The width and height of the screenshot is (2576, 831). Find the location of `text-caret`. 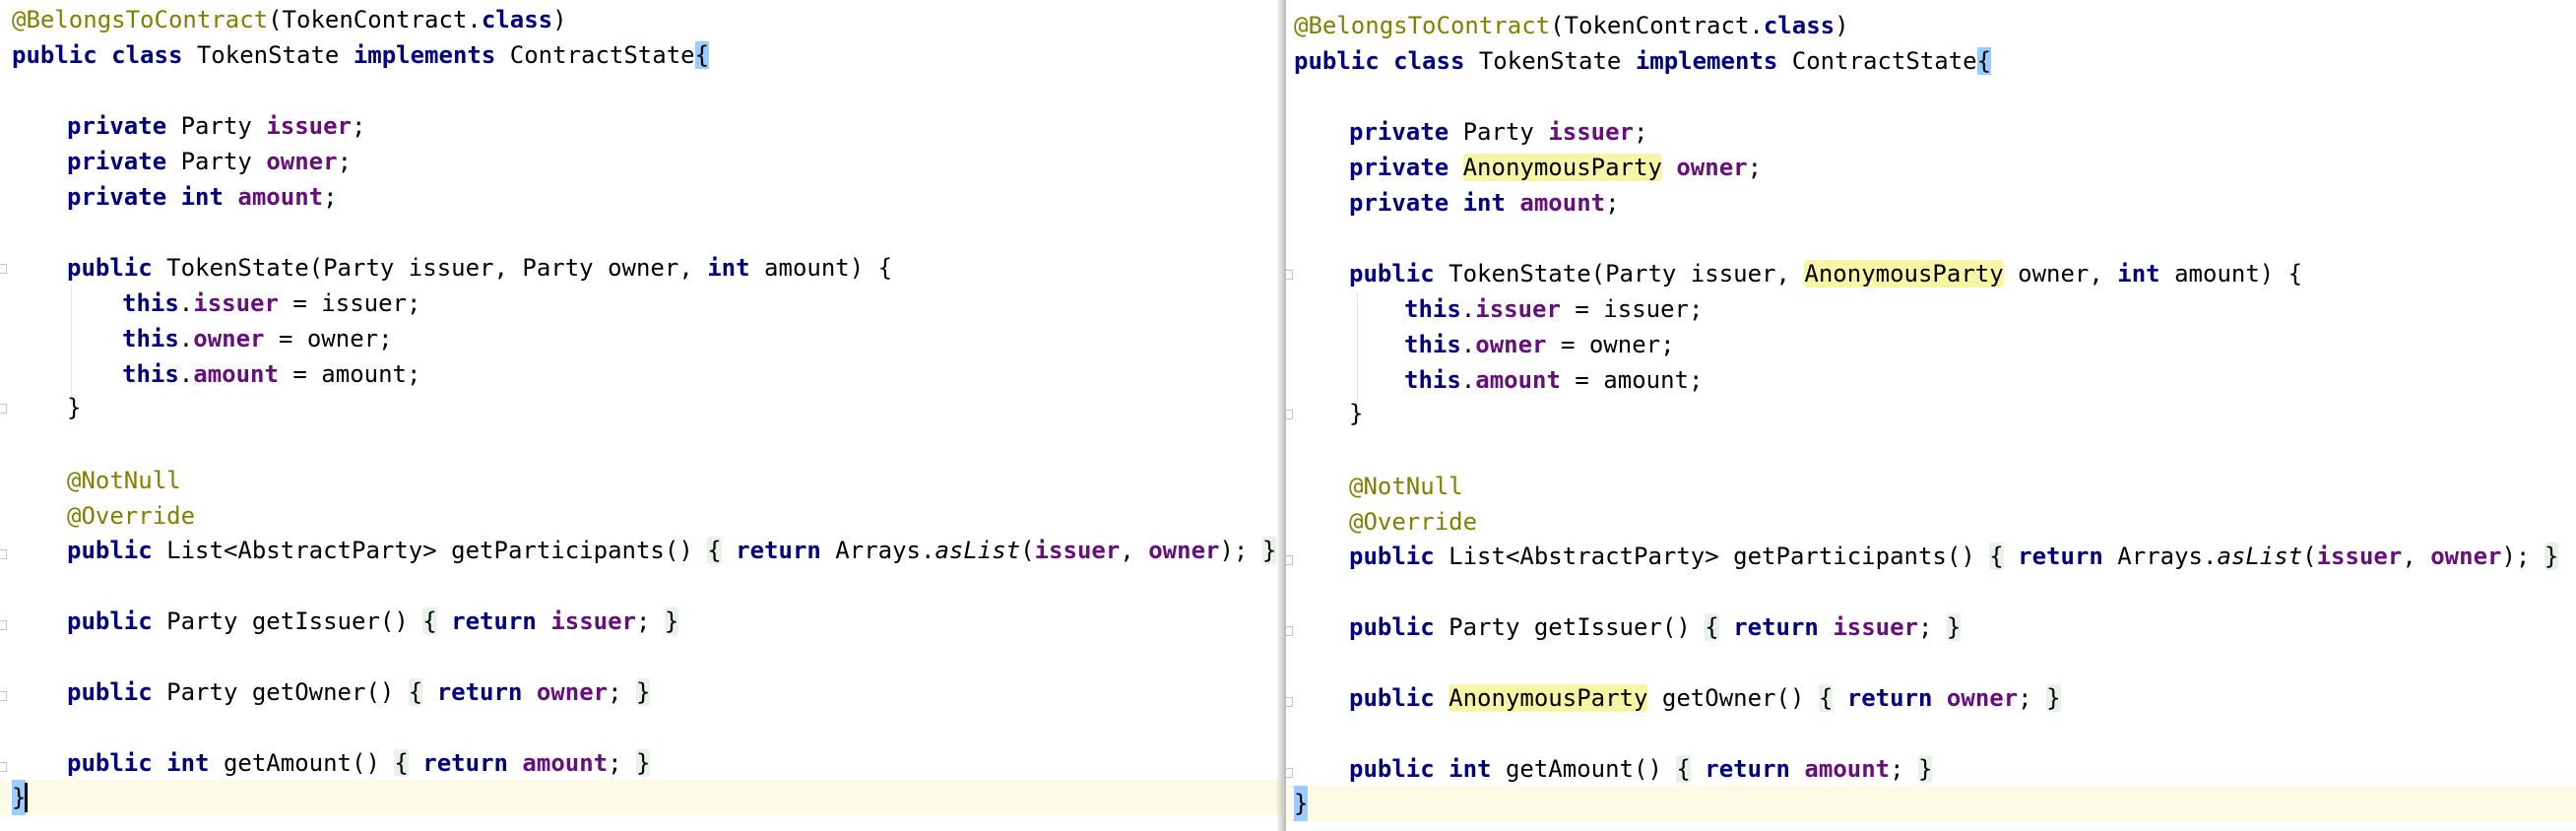

text-caret is located at coordinates (26, 797).